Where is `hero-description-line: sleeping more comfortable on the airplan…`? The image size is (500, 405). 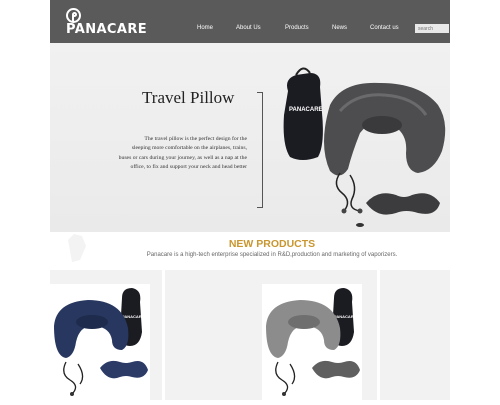
hero-description-line: sleeping more comfortable on the airplan… is located at coordinates (189, 148).